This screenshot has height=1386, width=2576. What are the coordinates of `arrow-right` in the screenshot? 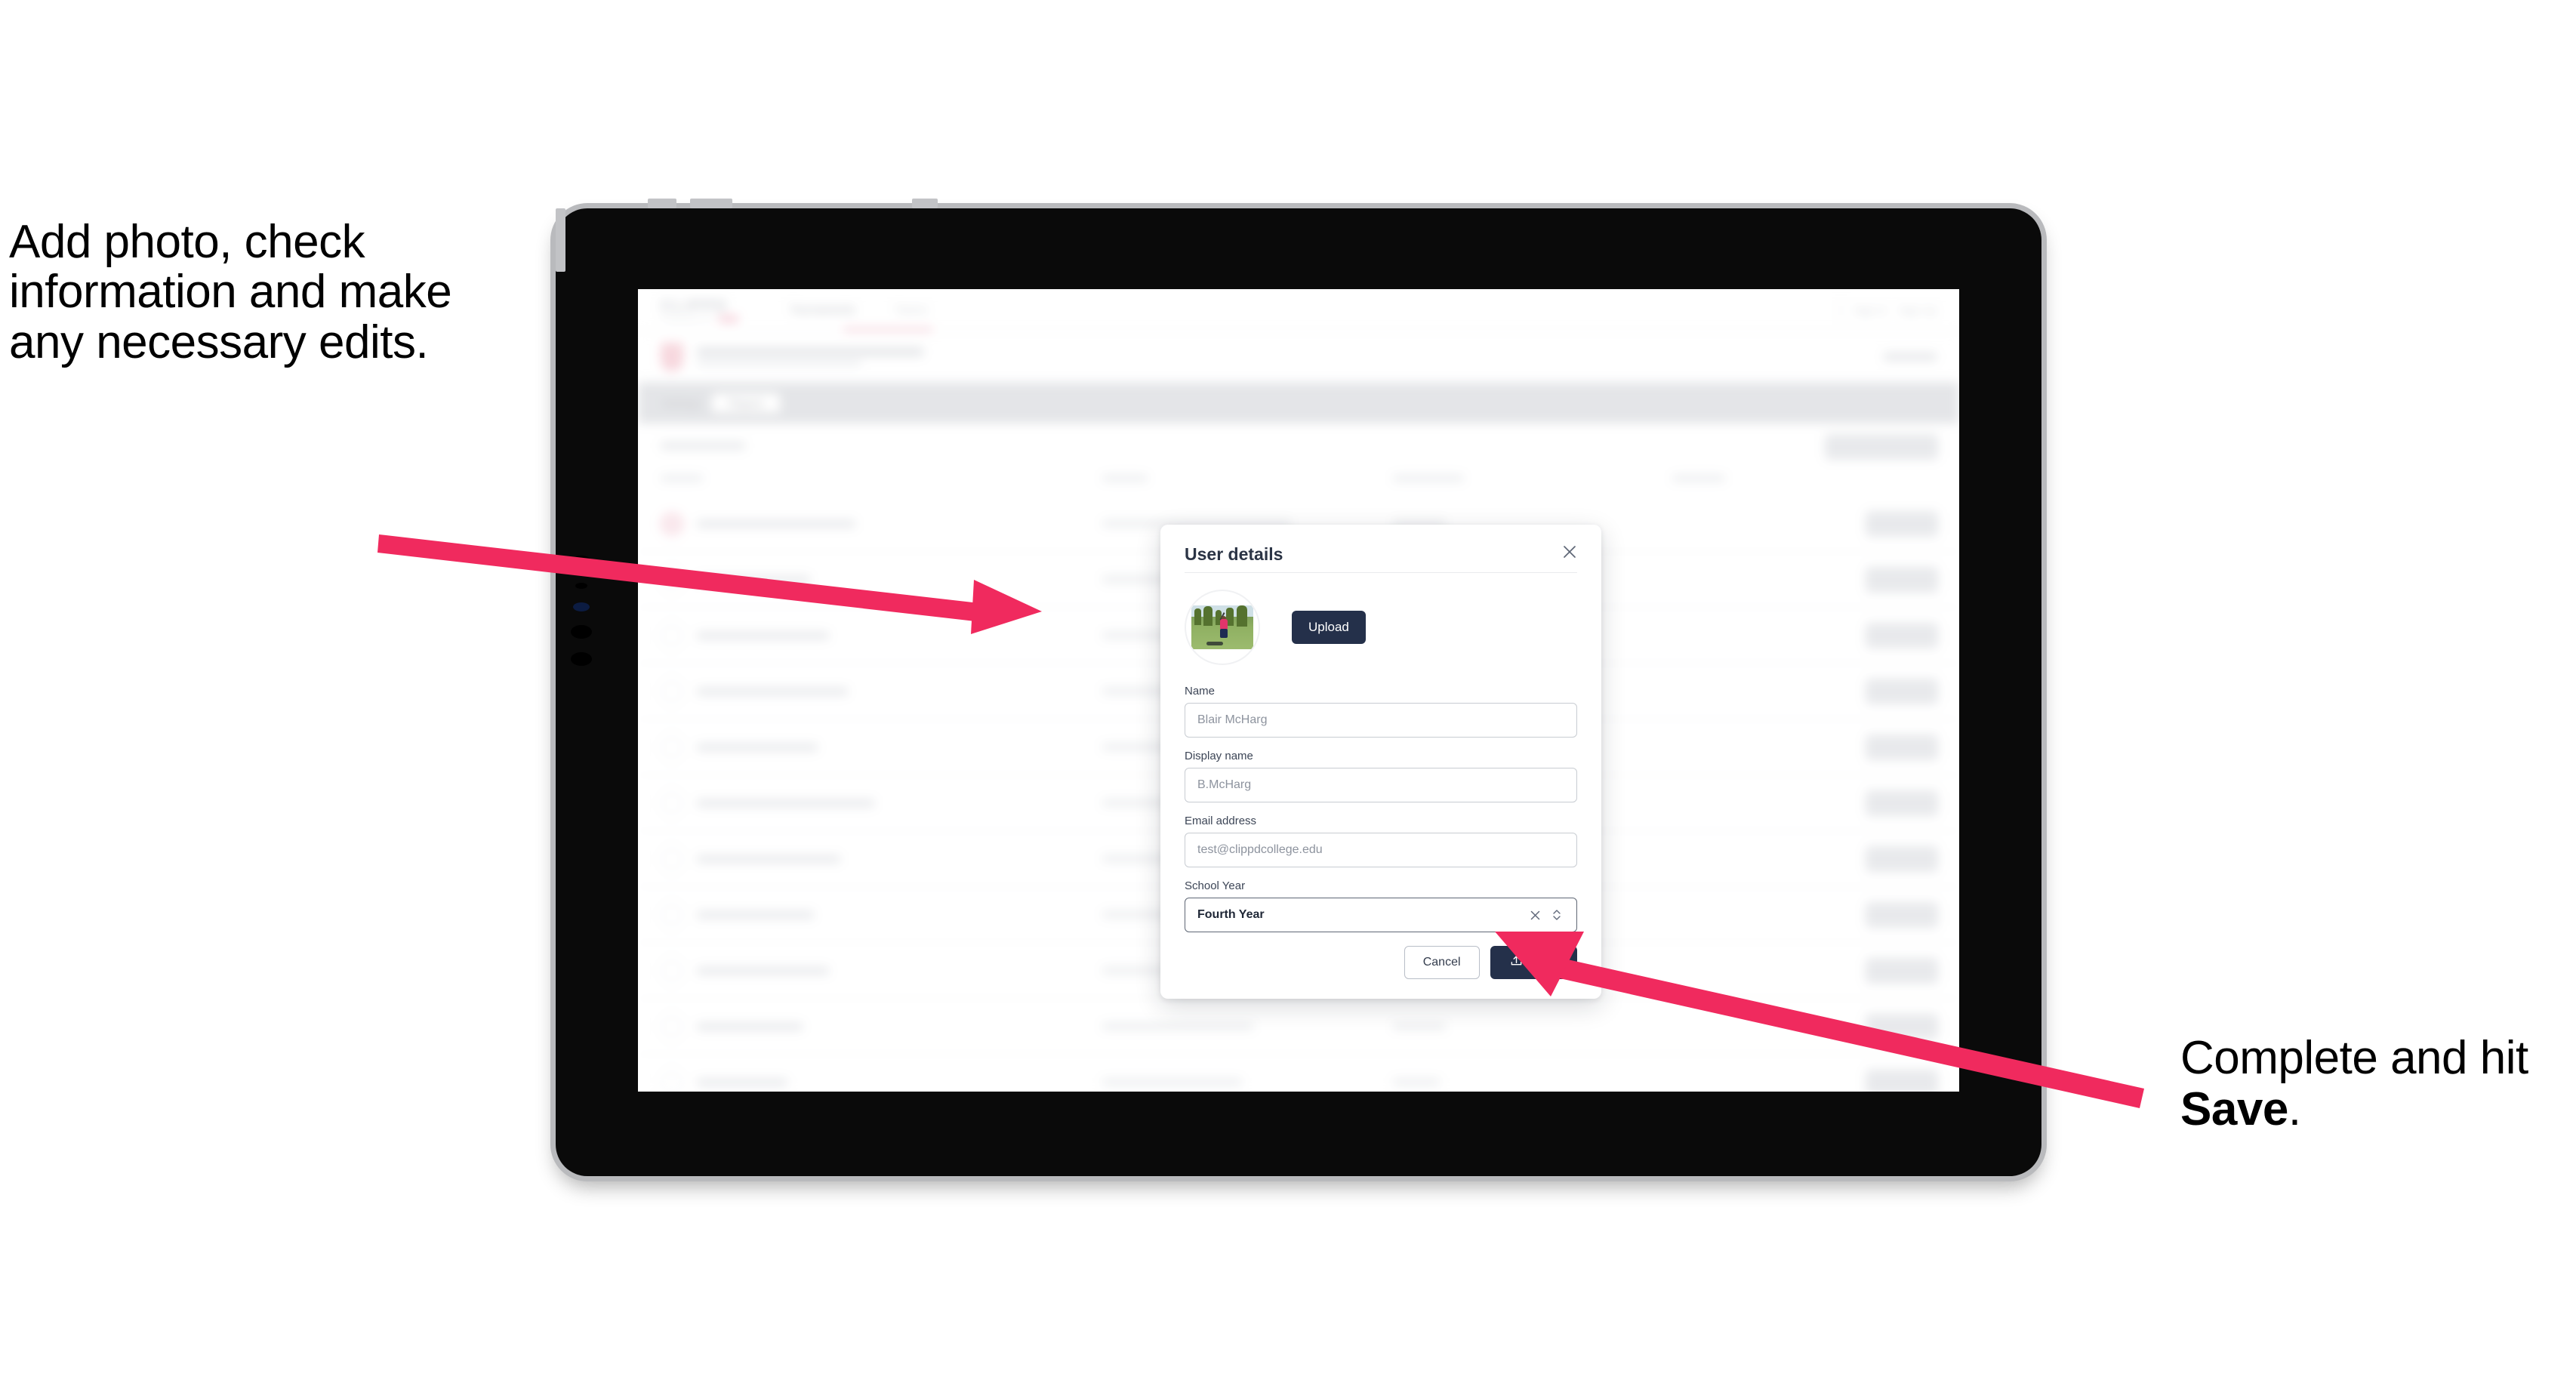 It's located at (1819, 1020).